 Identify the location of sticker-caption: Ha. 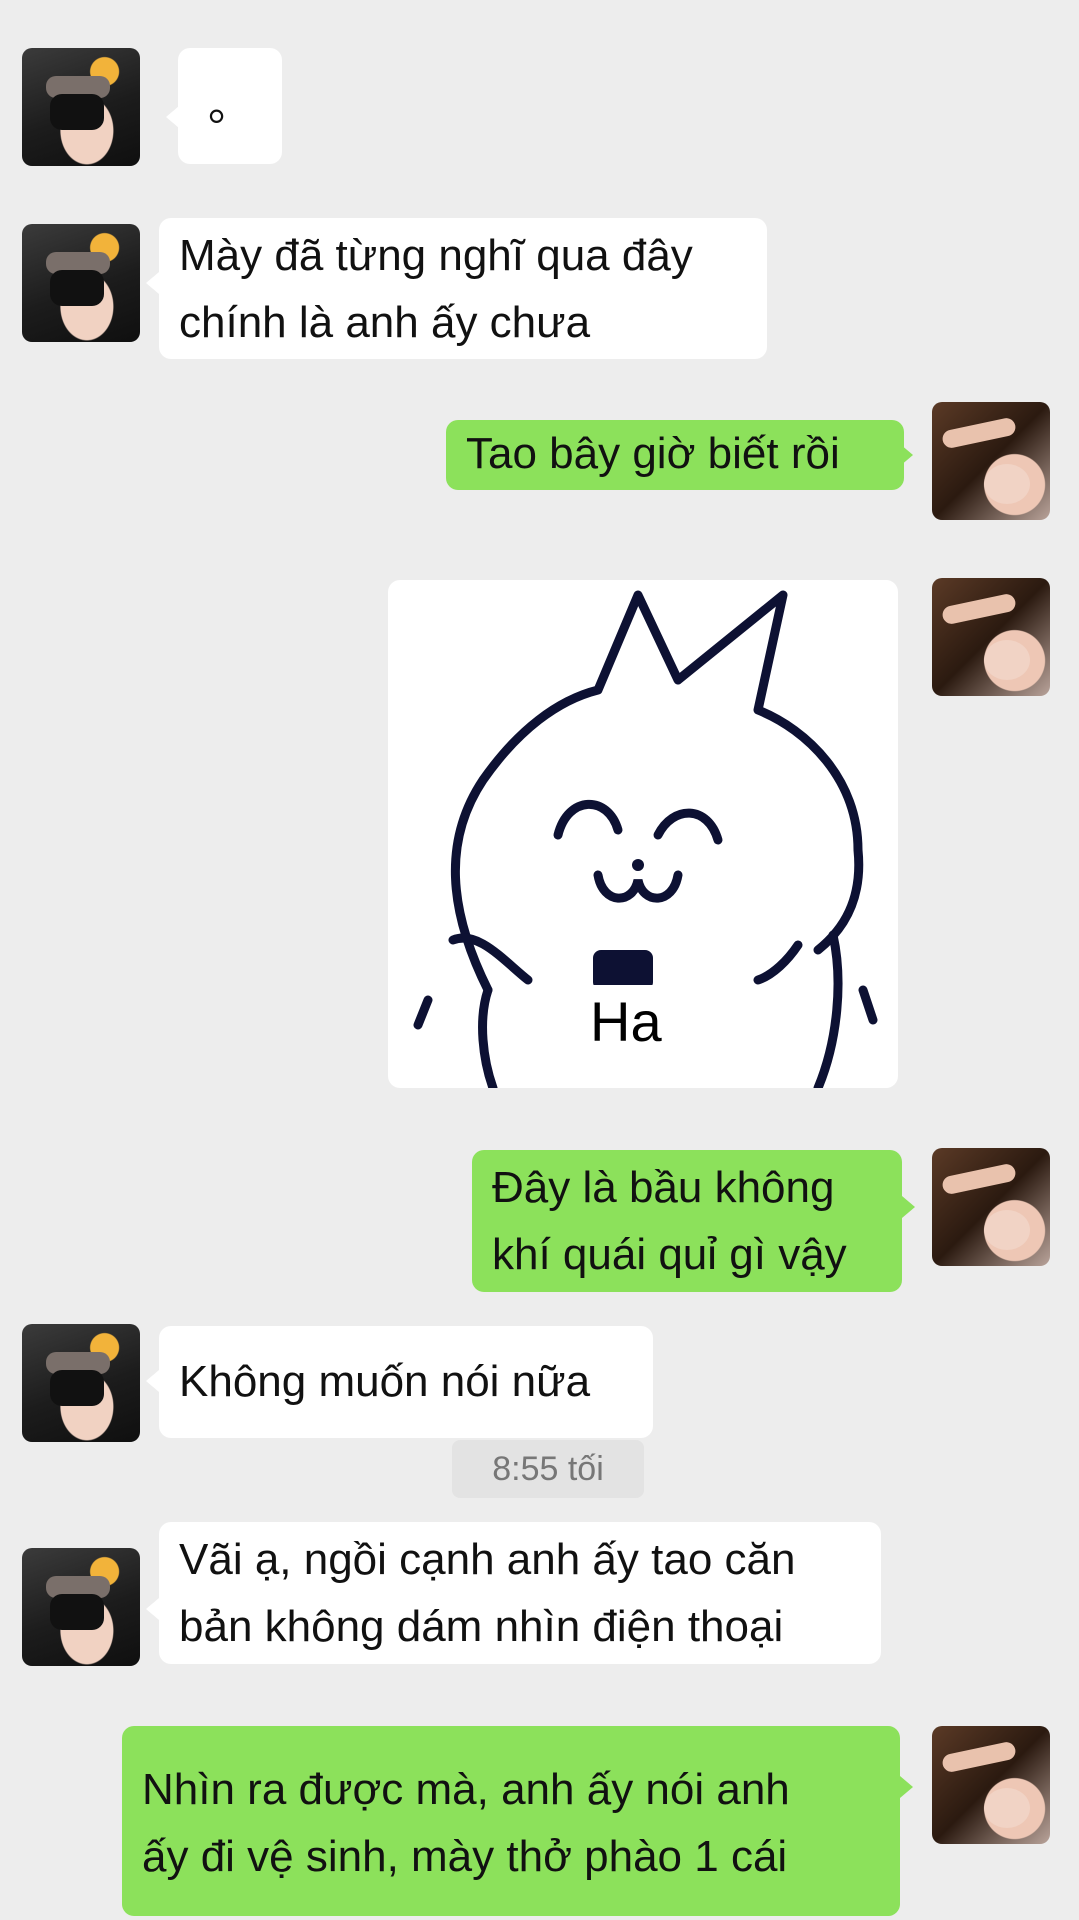
(626, 1022).